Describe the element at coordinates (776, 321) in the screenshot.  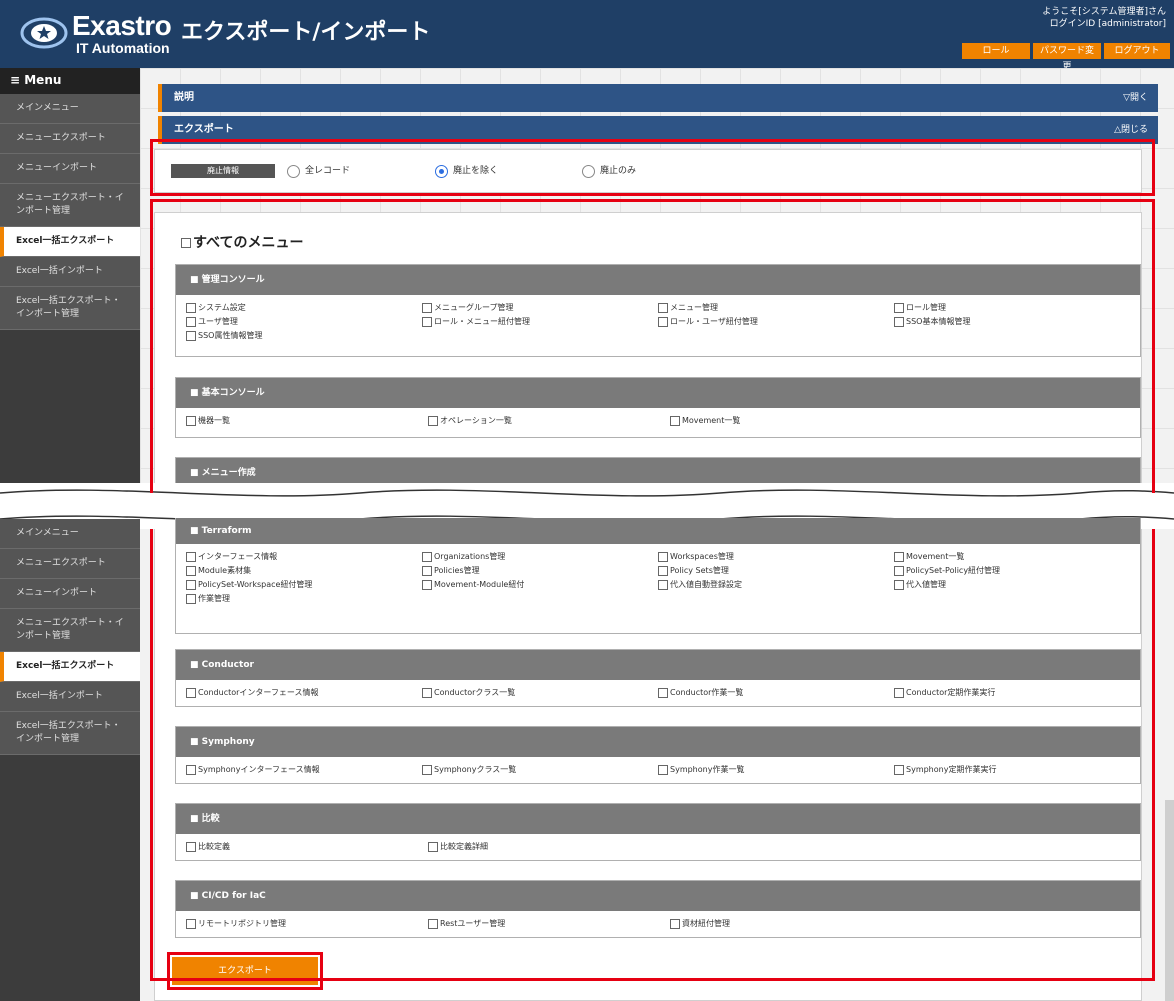
I see `menu-checkbox-role-user-link: ロール・ユーザ紐付管理` at that location.